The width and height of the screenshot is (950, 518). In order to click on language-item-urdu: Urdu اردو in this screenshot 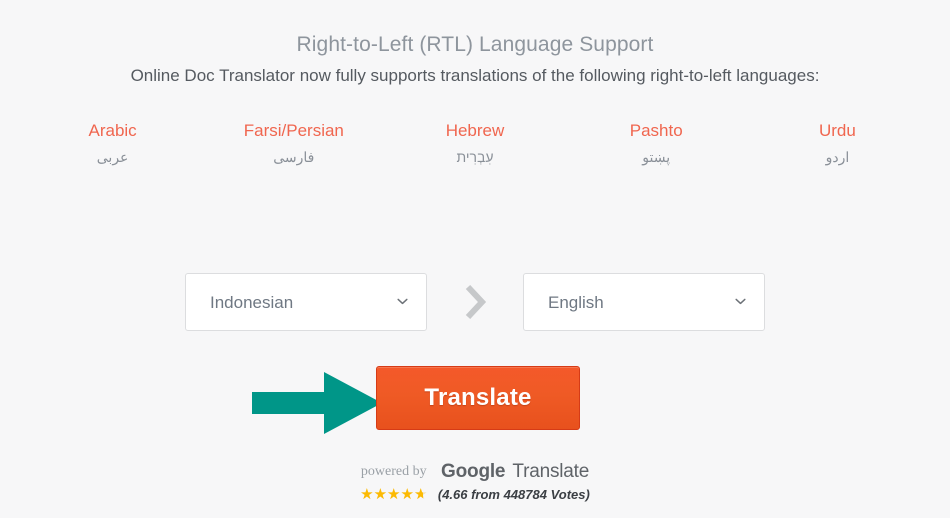, I will do `click(837, 143)`.